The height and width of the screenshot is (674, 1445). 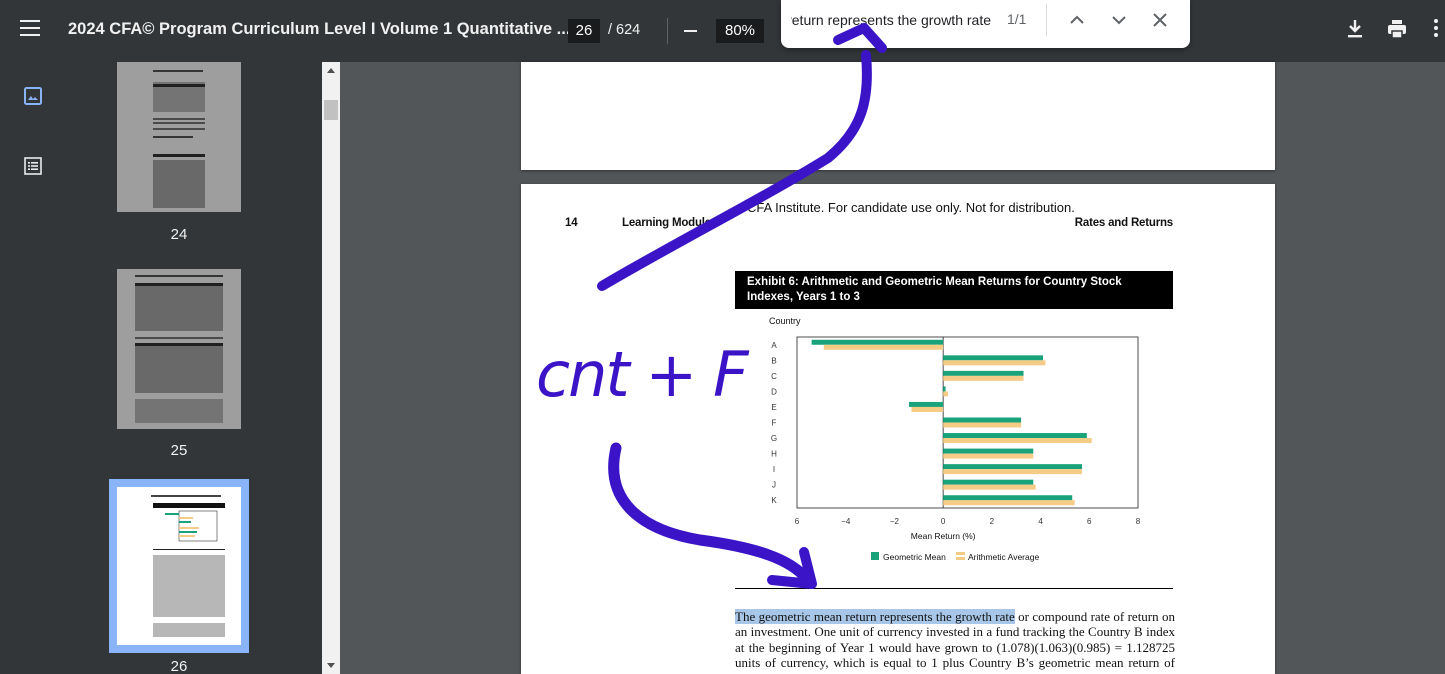 I want to click on find-match-count: 1/1, so click(x=1017, y=19).